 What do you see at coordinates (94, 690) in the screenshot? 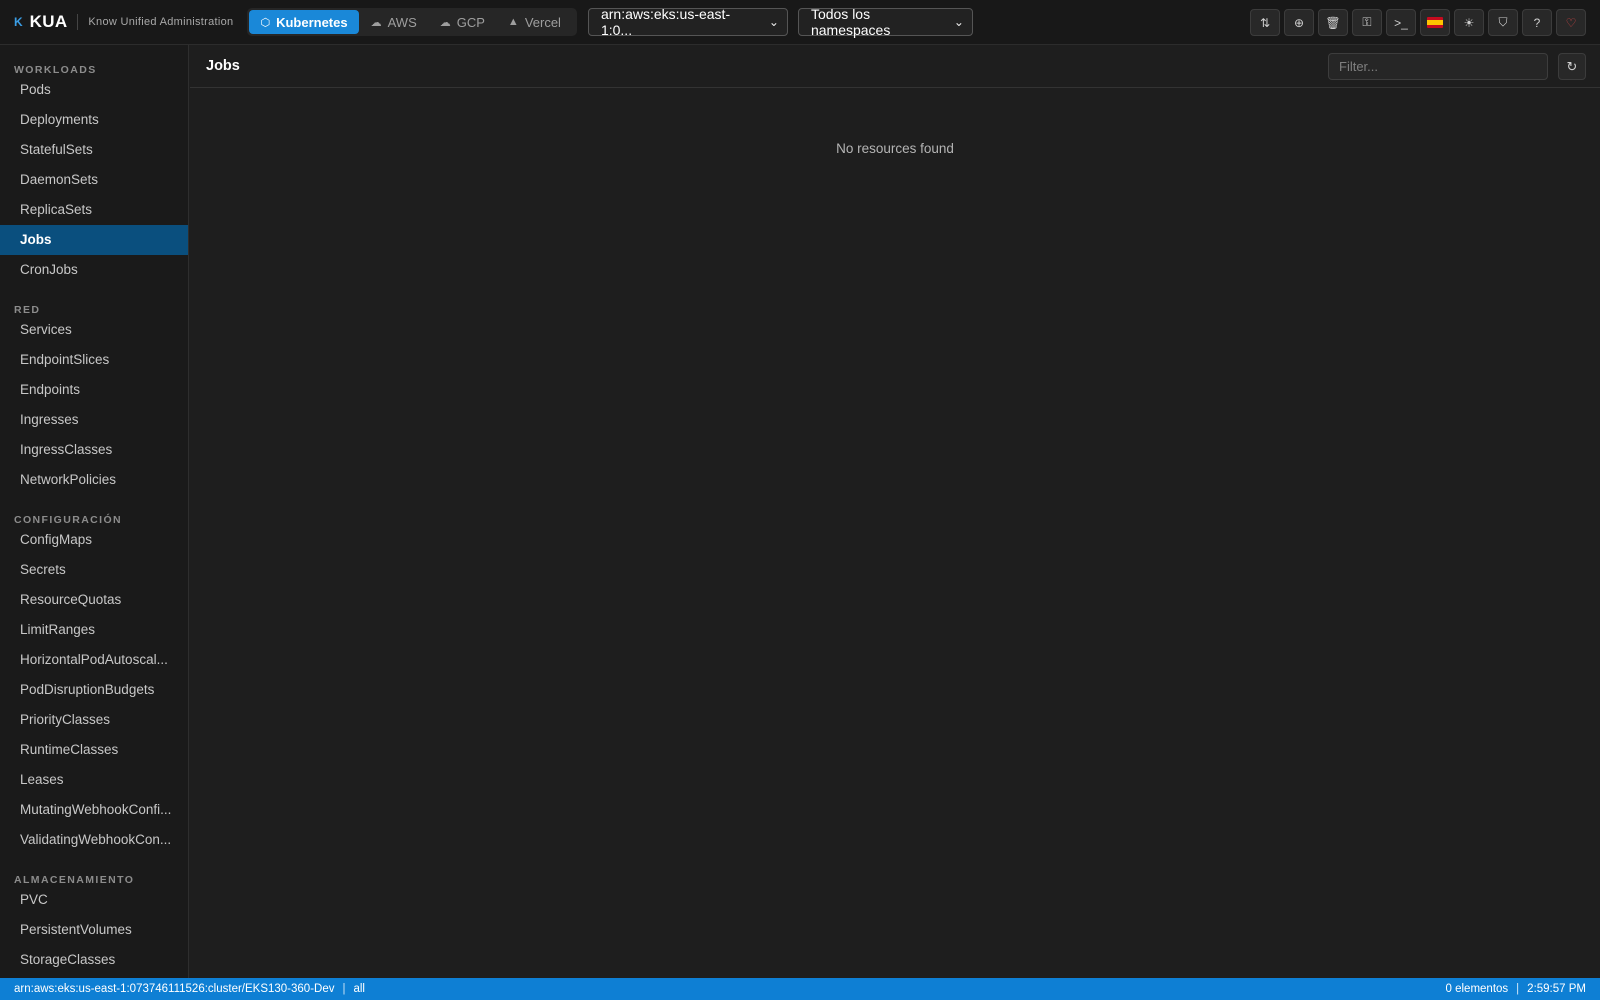
I see `sidebar-item-poddisruptionbudgets: PodDisruptionBudgets` at bounding box center [94, 690].